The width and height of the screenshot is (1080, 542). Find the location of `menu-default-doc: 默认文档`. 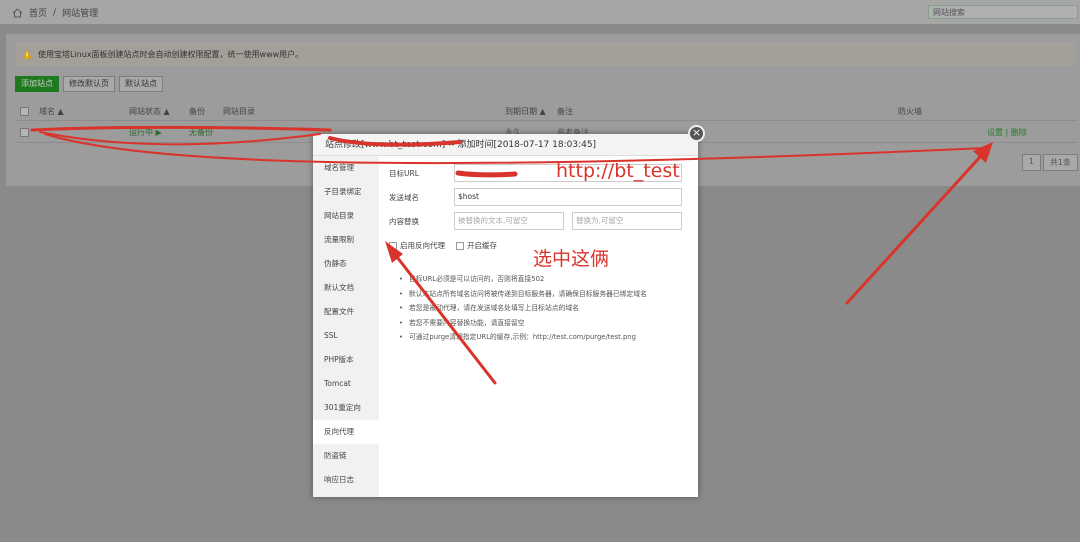

menu-default-doc: 默认文档 is located at coordinates (346, 288).